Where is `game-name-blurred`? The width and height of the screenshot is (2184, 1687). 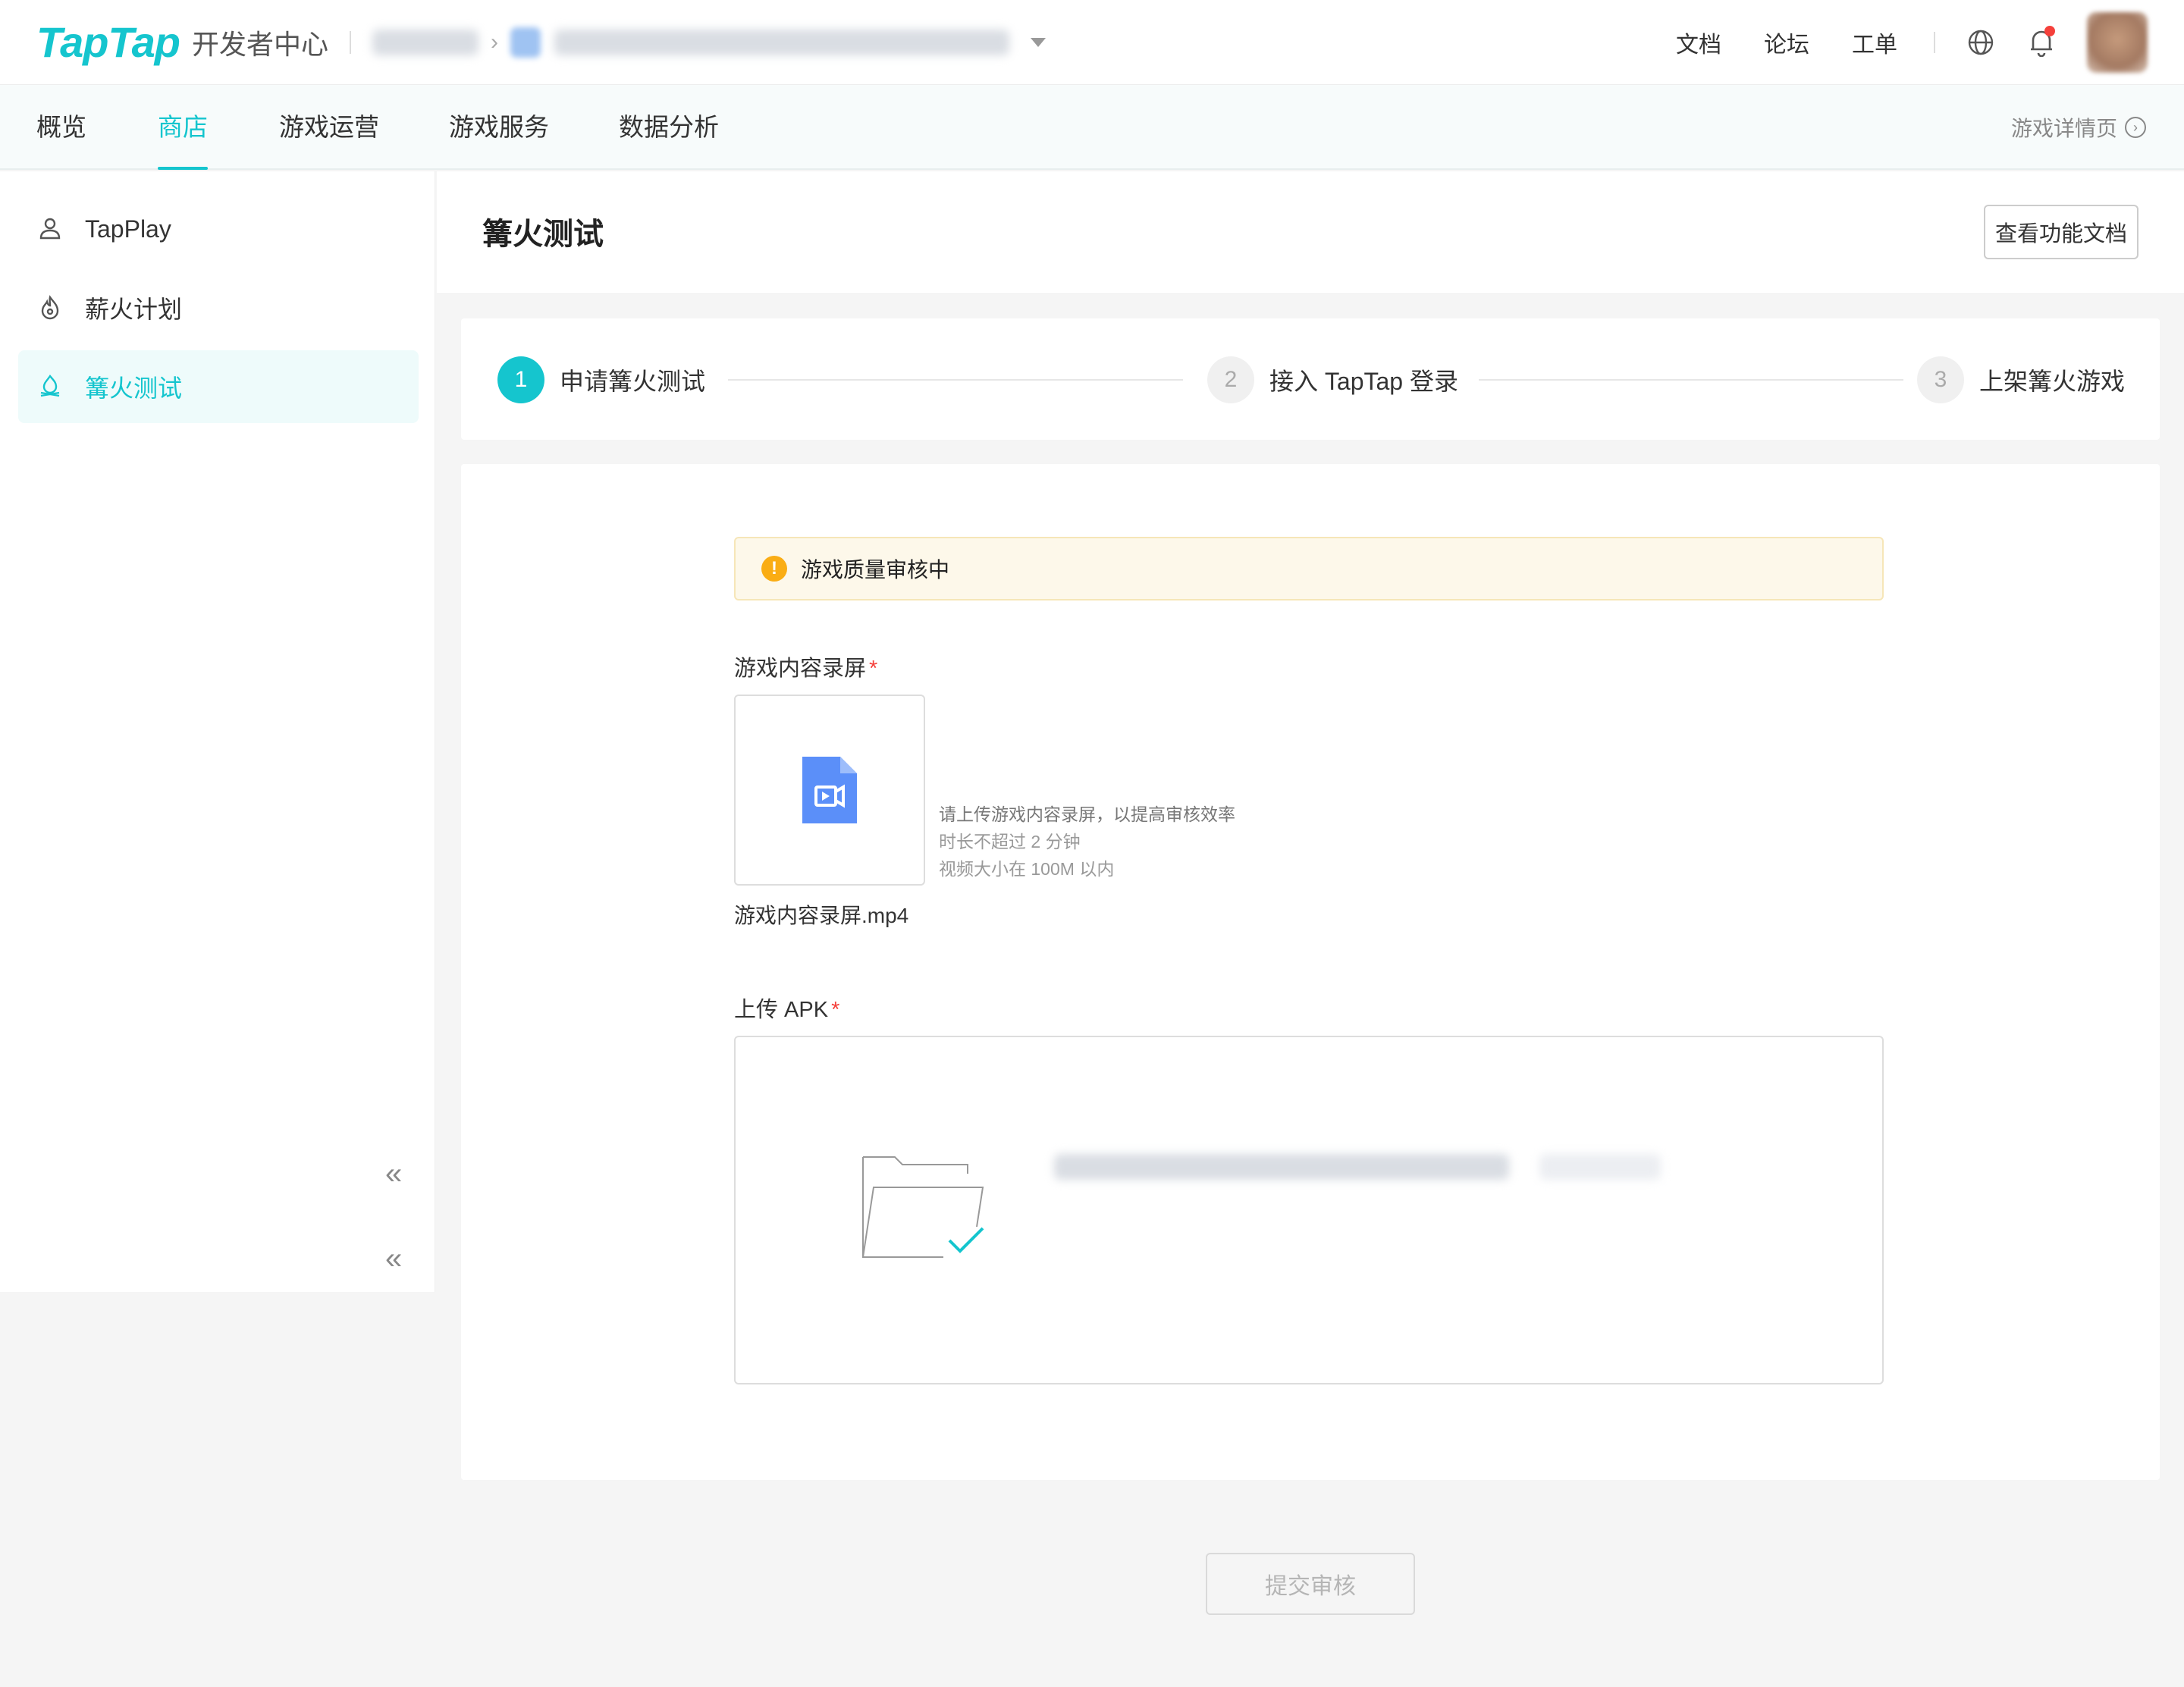
game-name-blurred is located at coordinates (781, 42).